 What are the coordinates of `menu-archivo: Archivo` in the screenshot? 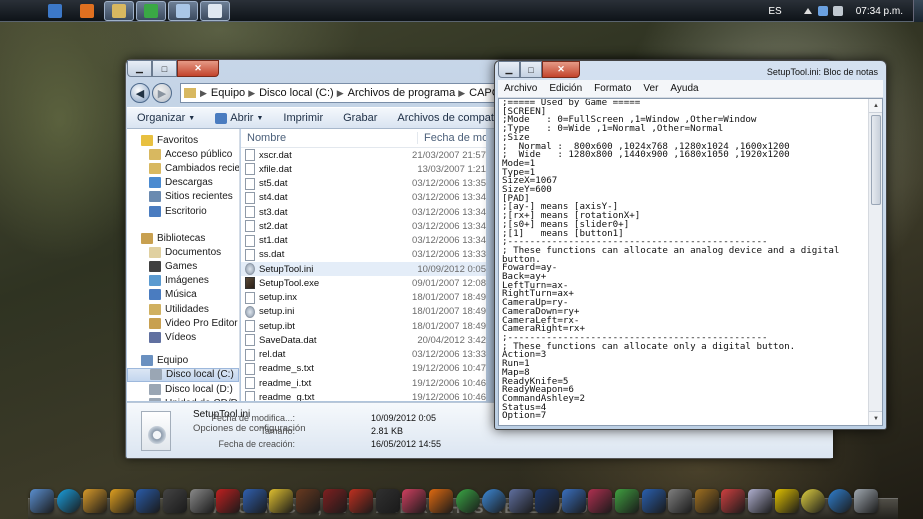 It's located at (520, 88).